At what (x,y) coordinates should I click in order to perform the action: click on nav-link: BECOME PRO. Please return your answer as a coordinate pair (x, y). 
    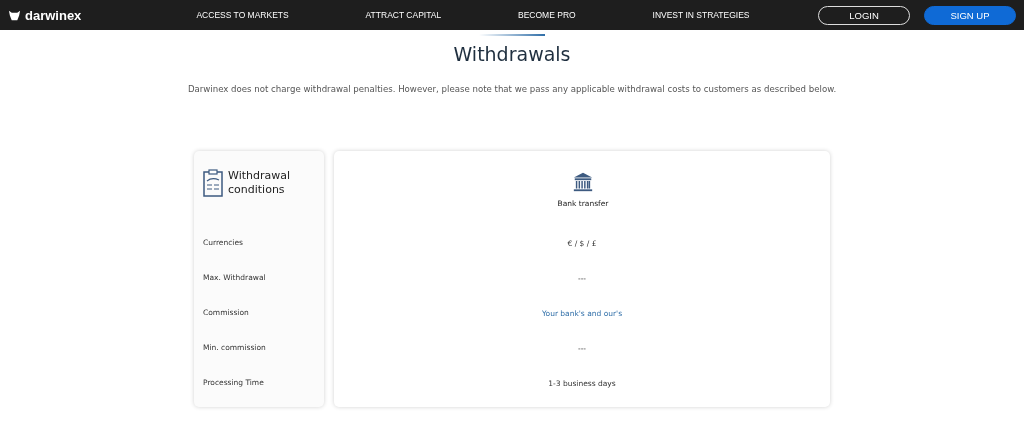
    Looking at the image, I should click on (547, 15).